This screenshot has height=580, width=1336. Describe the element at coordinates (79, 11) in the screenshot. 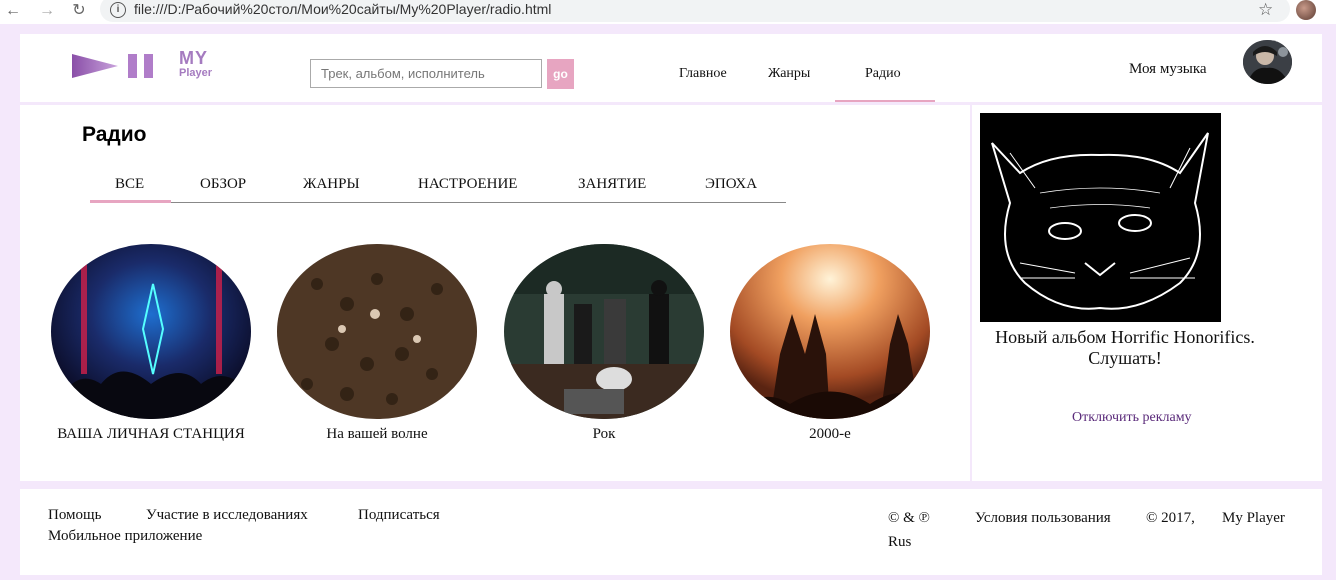

I see `reload-icon: ↻` at that location.